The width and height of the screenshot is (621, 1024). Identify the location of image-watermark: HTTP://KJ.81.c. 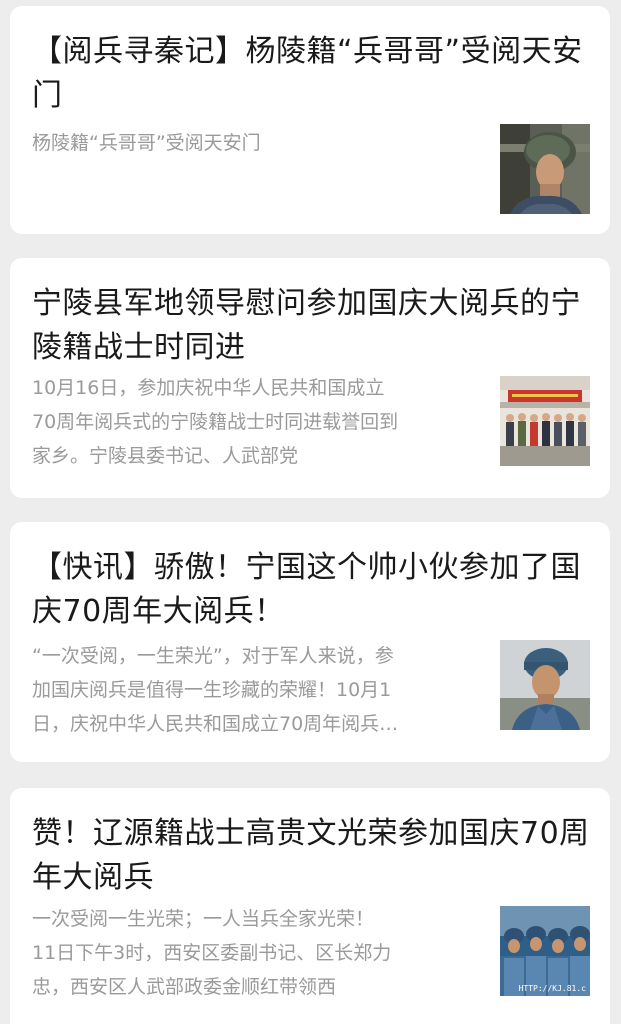
(552, 988).